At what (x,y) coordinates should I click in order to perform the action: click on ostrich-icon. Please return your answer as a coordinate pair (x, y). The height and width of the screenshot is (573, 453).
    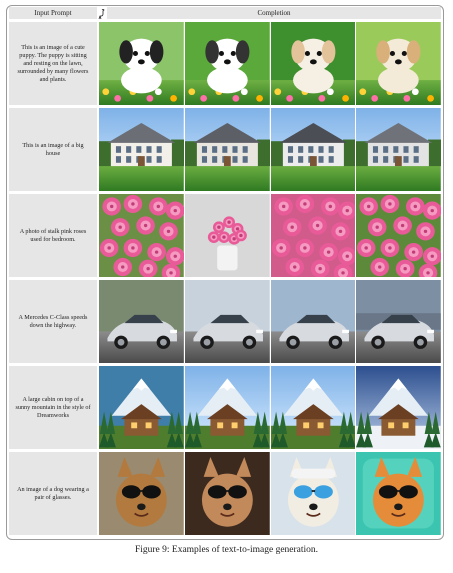
    Looking at the image, I should click on (101, 13).